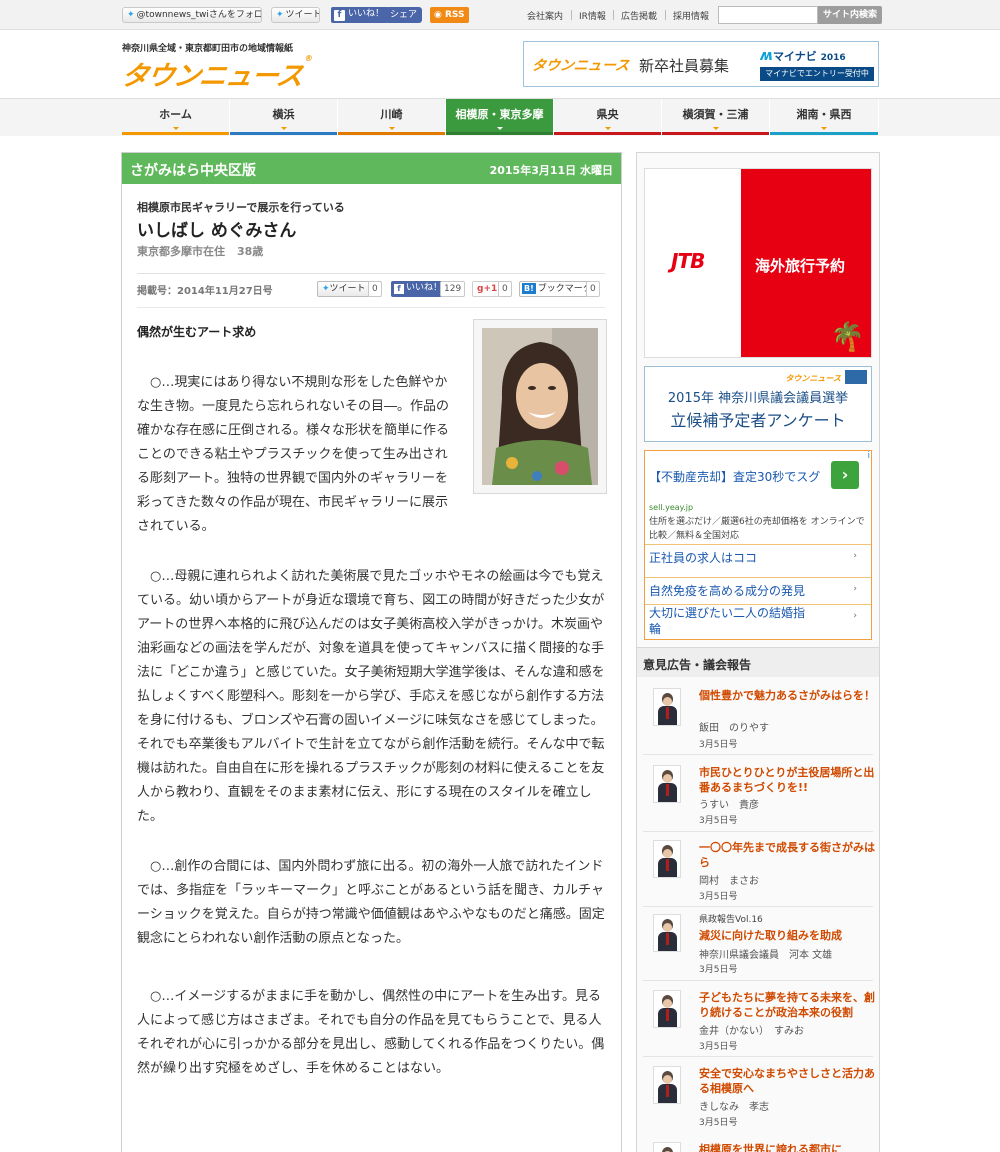  What do you see at coordinates (580, 66) in the screenshot?
I see `banner-logo: タウンニュース` at bounding box center [580, 66].